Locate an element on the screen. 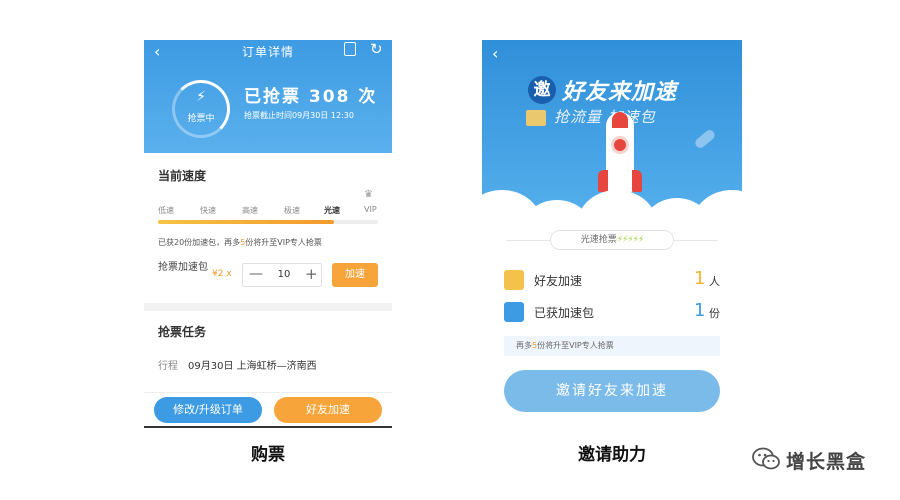  watermark-text: 增长黑盒 is located at coordinates (826, 462).